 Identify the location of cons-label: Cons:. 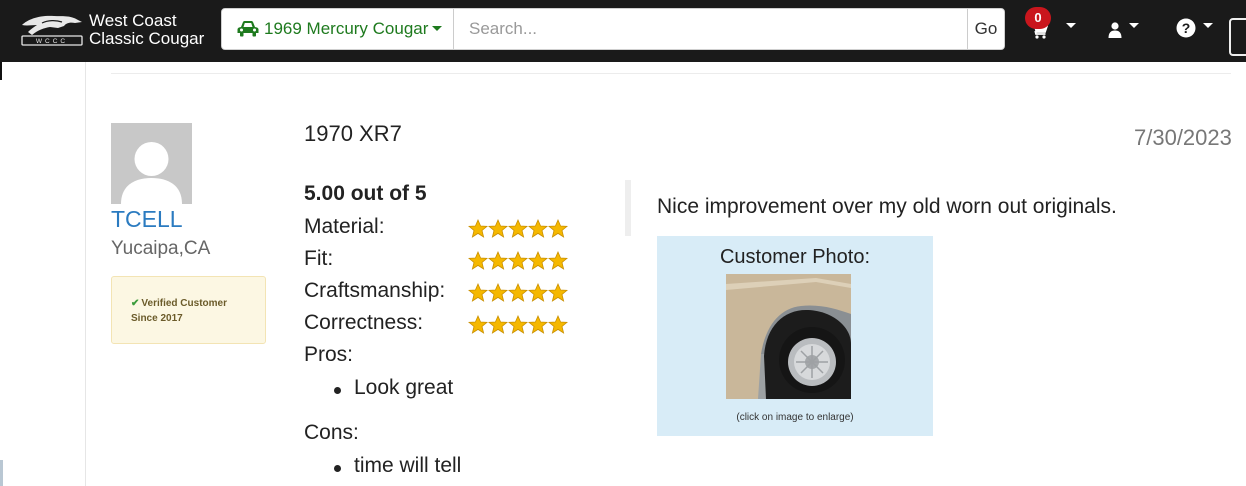
(331, 432).